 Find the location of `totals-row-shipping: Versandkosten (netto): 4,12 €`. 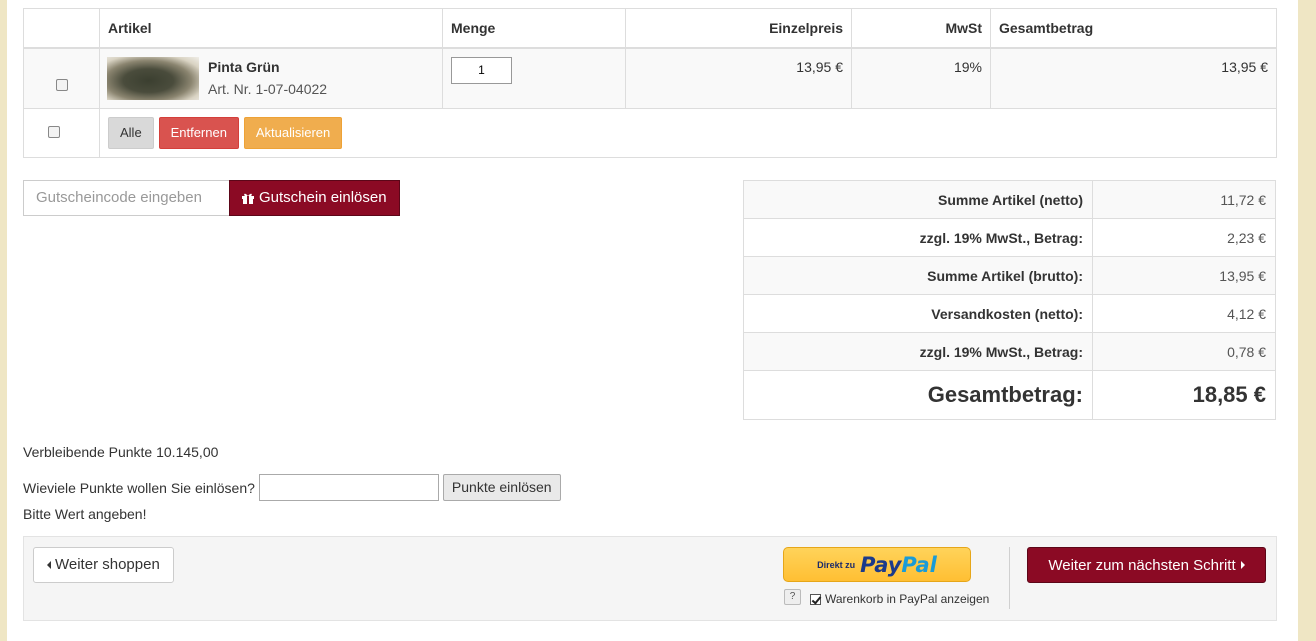

totals-row-shipping: Versandkosten (netto): 4,12 € is located at coordinates (1009, 313).